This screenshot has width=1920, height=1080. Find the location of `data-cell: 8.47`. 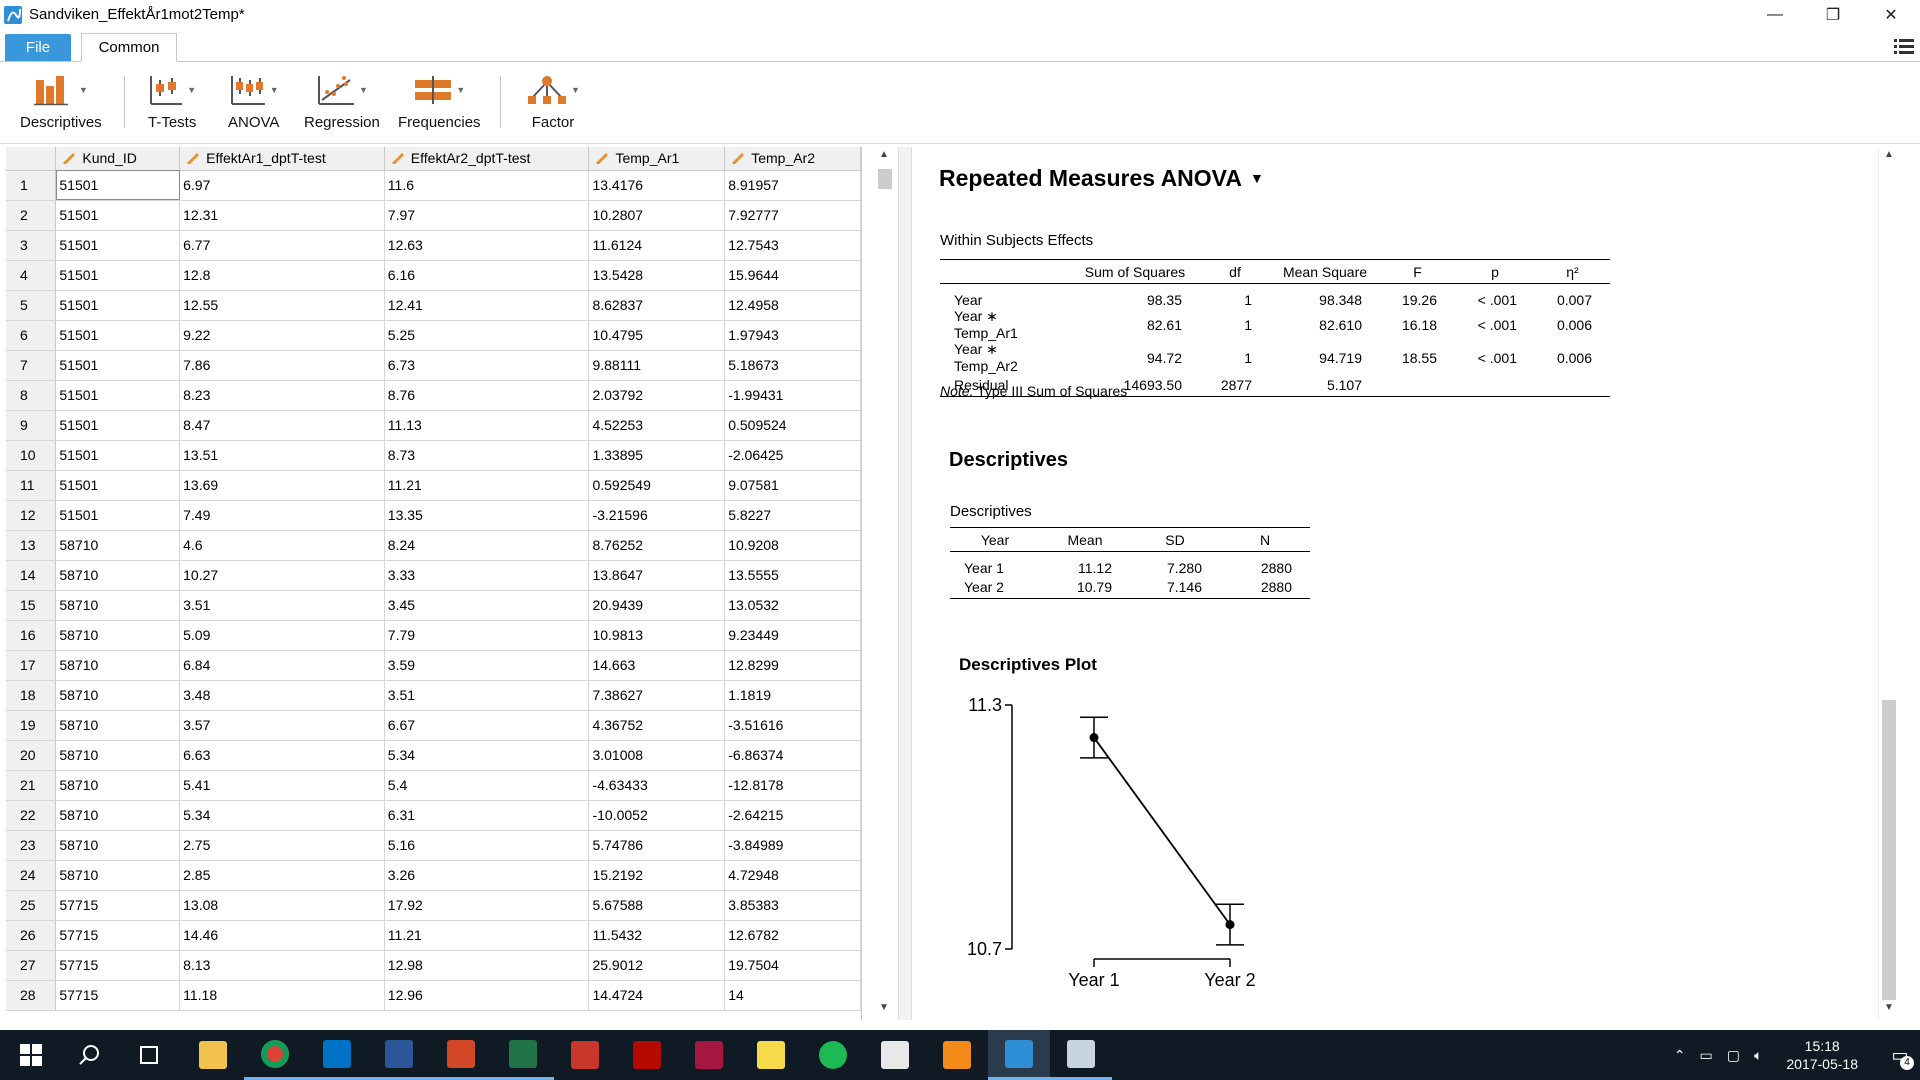

data-cell: 8.47 is located at coordinates (282, 425).